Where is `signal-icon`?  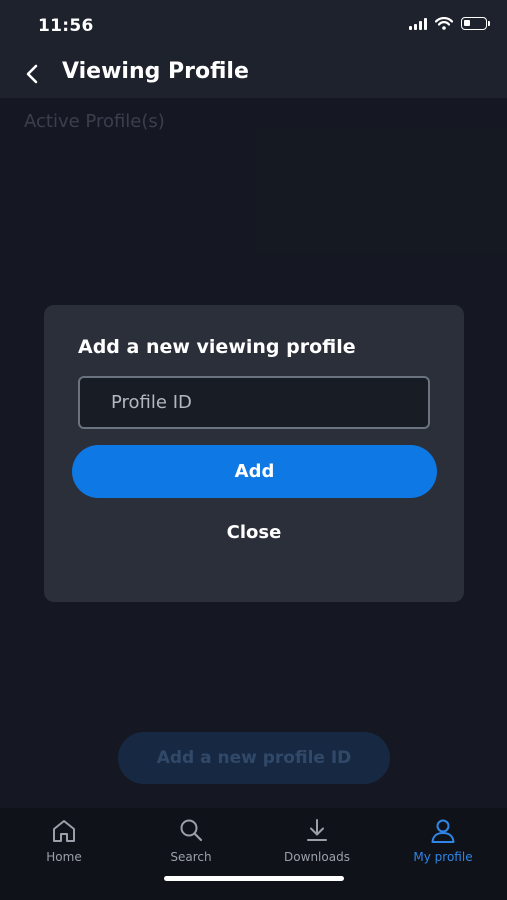 signal-icon is located at coordinates (418, 23).